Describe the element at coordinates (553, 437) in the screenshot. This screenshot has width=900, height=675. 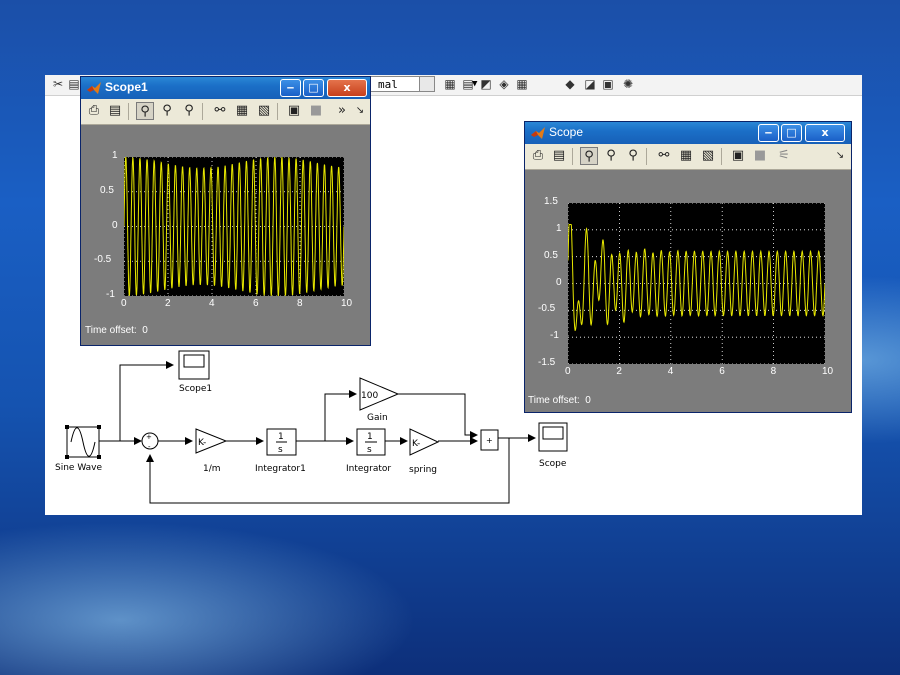
I see `scope-block` at that location.